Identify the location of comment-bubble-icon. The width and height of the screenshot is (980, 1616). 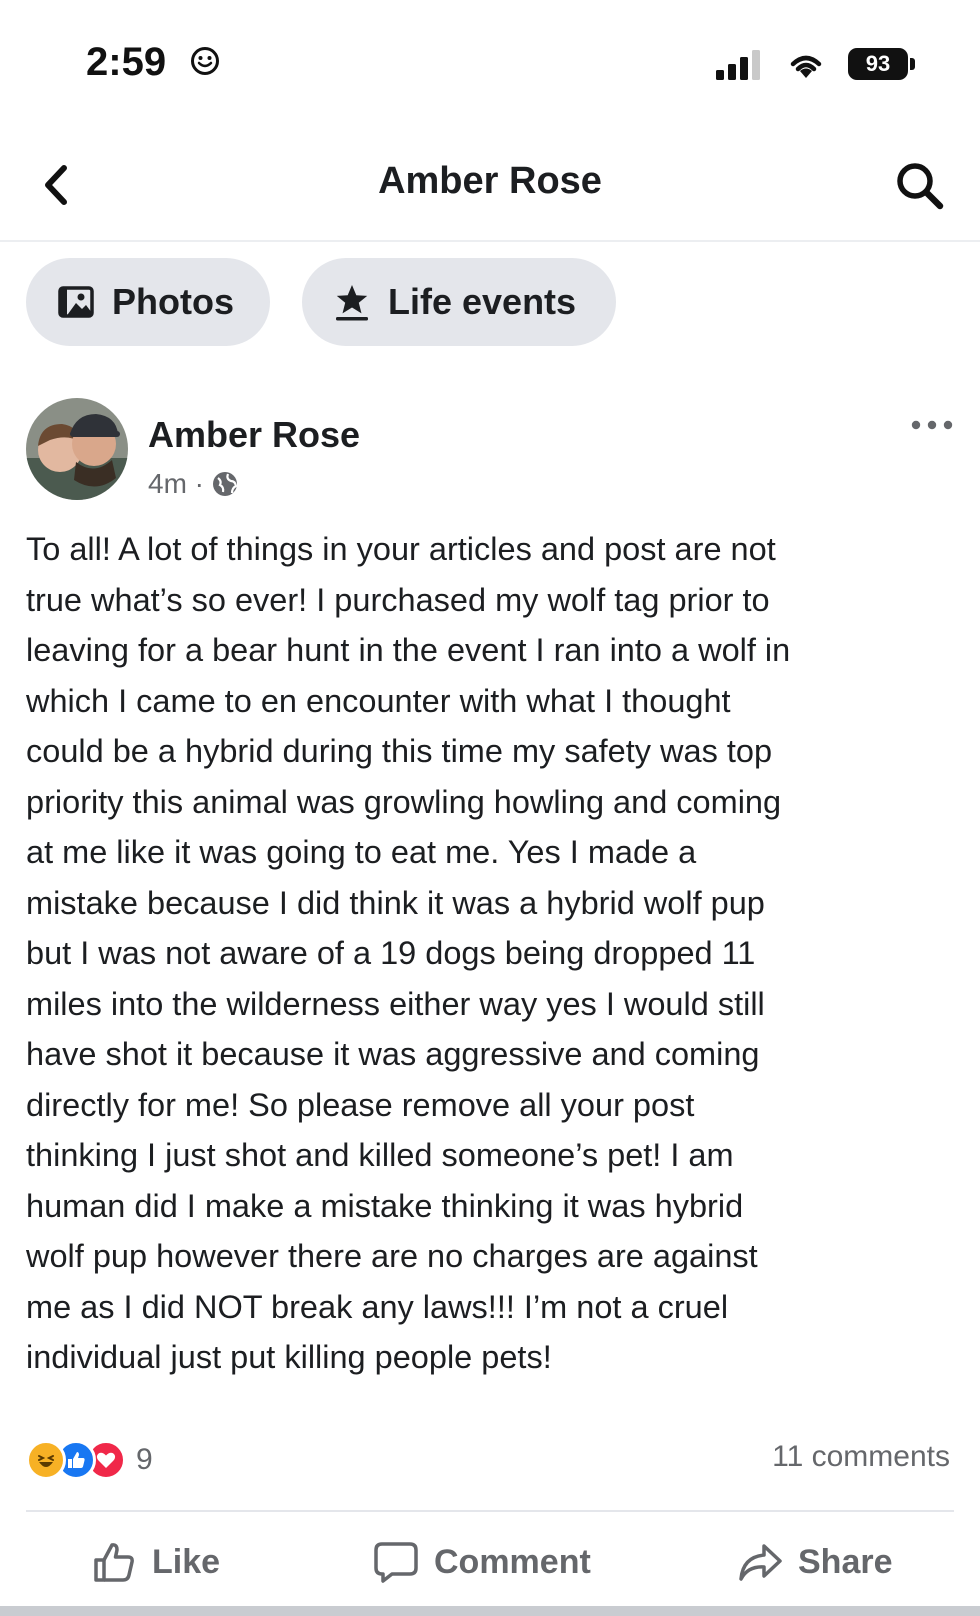
(396, 1562).